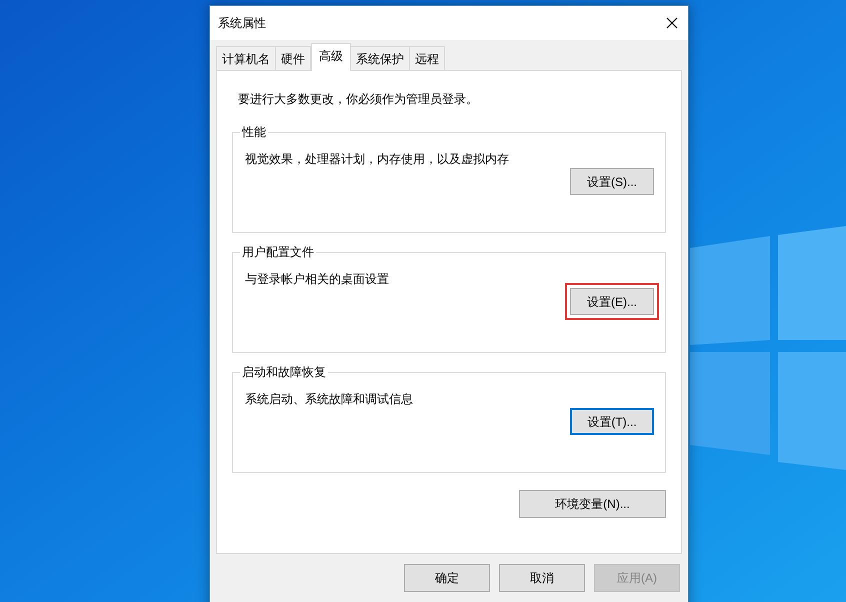 This screenshot has height=602, width=846. I want to click on dialog-button: 确定, so click(447, 578).